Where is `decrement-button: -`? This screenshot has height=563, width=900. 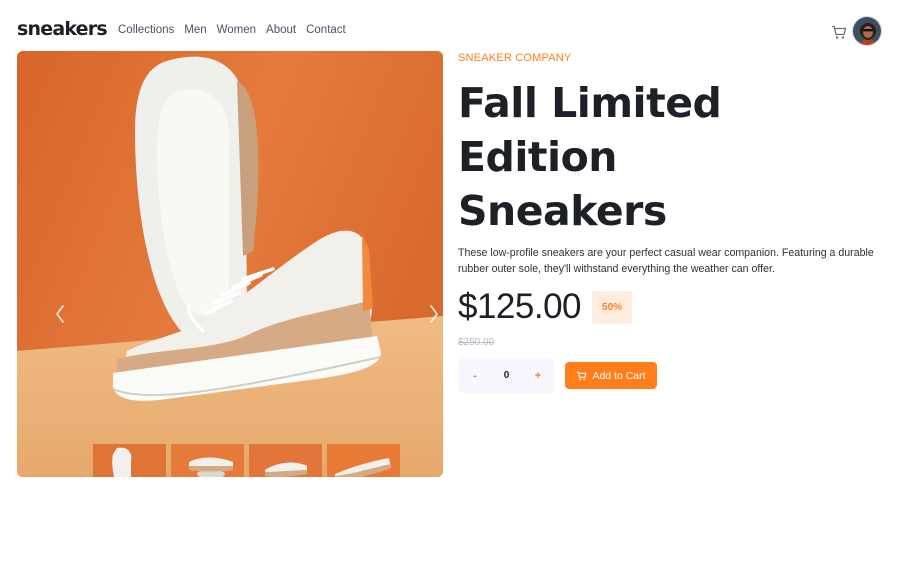
decrement-button: - is located at coordinates (475, 376).